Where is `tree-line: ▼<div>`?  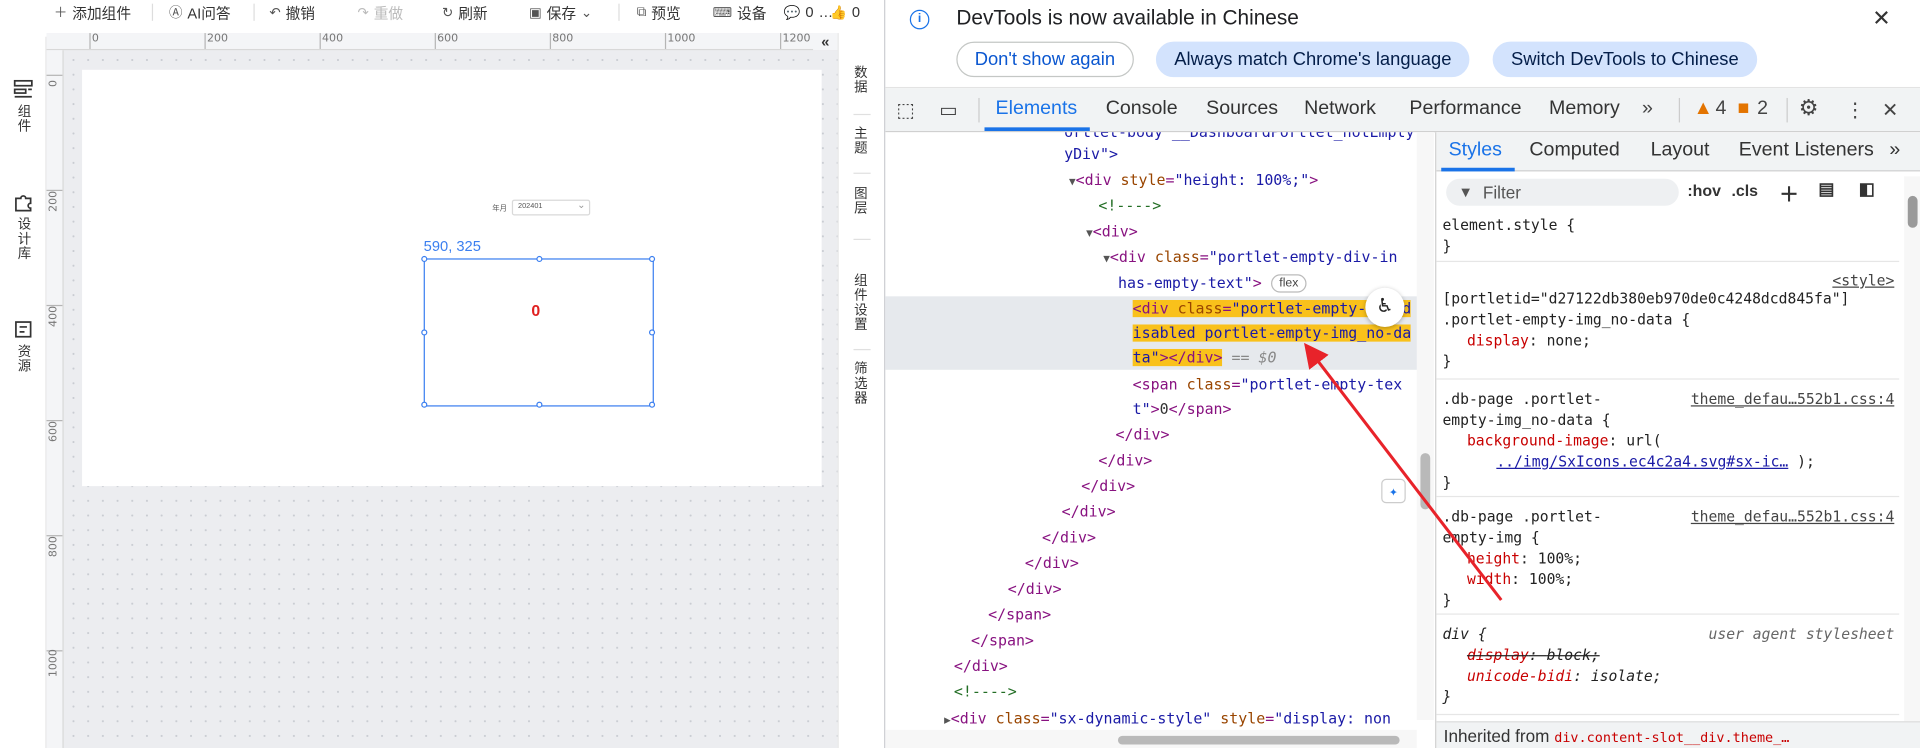
tree-line: ▼<div> is located at coordinates (1112, 231).